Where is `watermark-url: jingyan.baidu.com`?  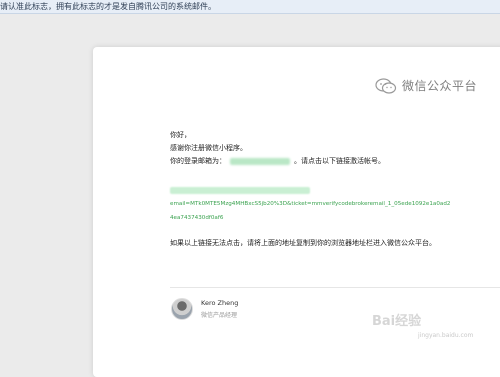
watermark-url: jingyan.baidu.com is located at coordinates (446, 335).